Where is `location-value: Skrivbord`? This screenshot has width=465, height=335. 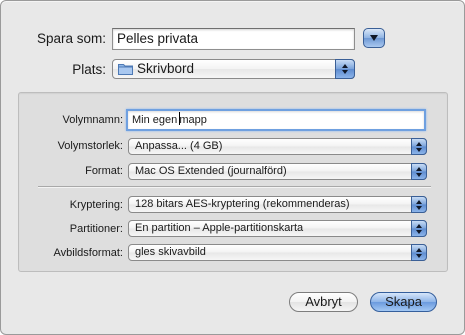 location-value: Skrivbord is located at coordinates (166, 68).